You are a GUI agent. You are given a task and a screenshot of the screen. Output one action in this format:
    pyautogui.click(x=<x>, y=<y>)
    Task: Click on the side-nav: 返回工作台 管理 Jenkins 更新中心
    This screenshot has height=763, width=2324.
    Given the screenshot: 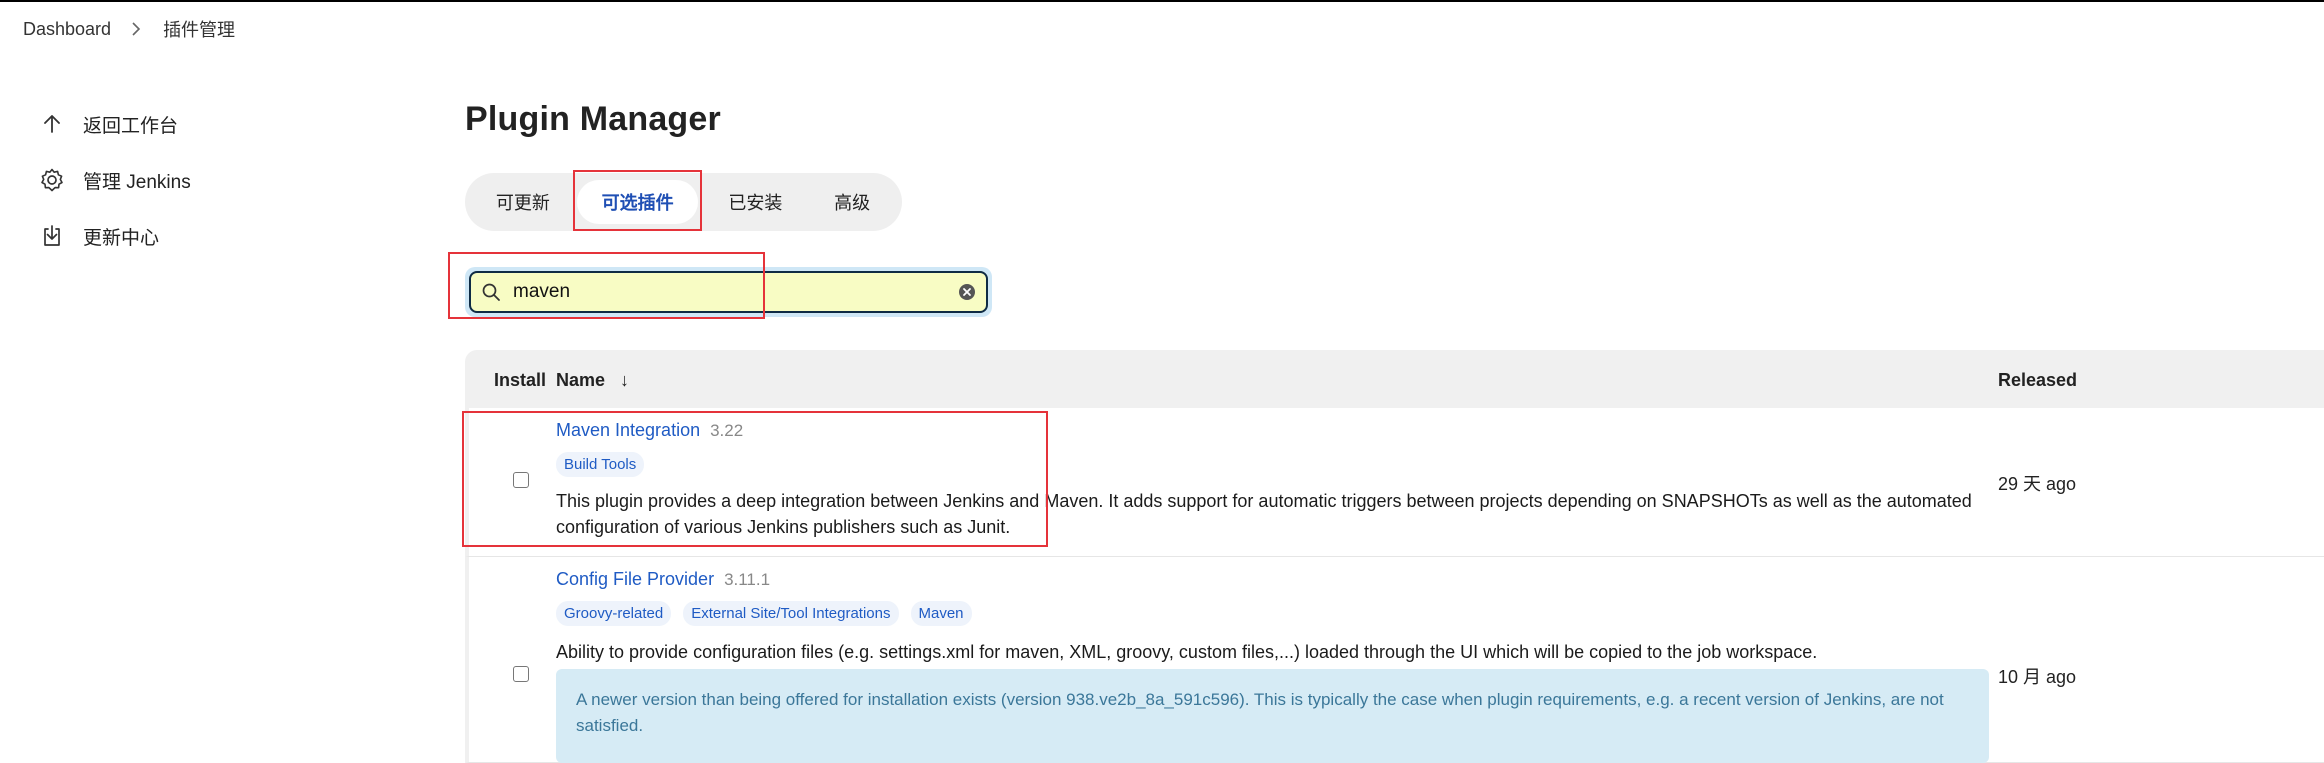 What is the action you would take?
    pyautogui.click(x=114, y=180)
    